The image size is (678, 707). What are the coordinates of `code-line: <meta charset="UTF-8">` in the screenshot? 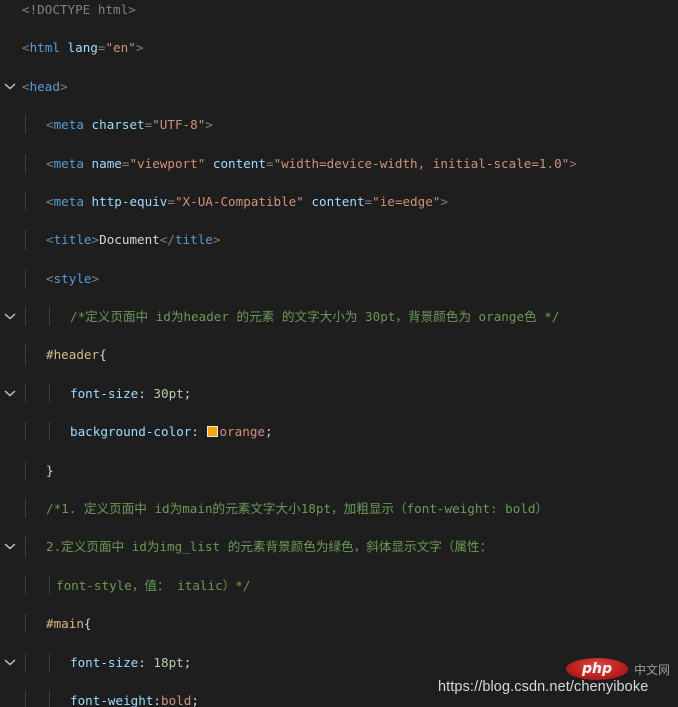 It's located at (339, 125).